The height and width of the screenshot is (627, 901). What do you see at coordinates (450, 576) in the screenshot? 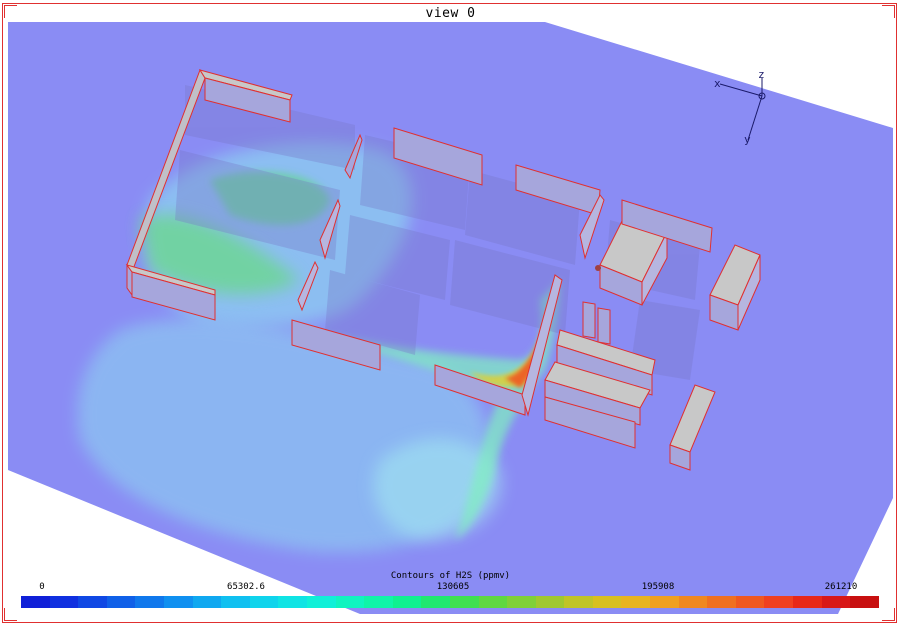
I see `colorbar-title: Contours of H2S (ppmv)` at bounding box center [450, 576].